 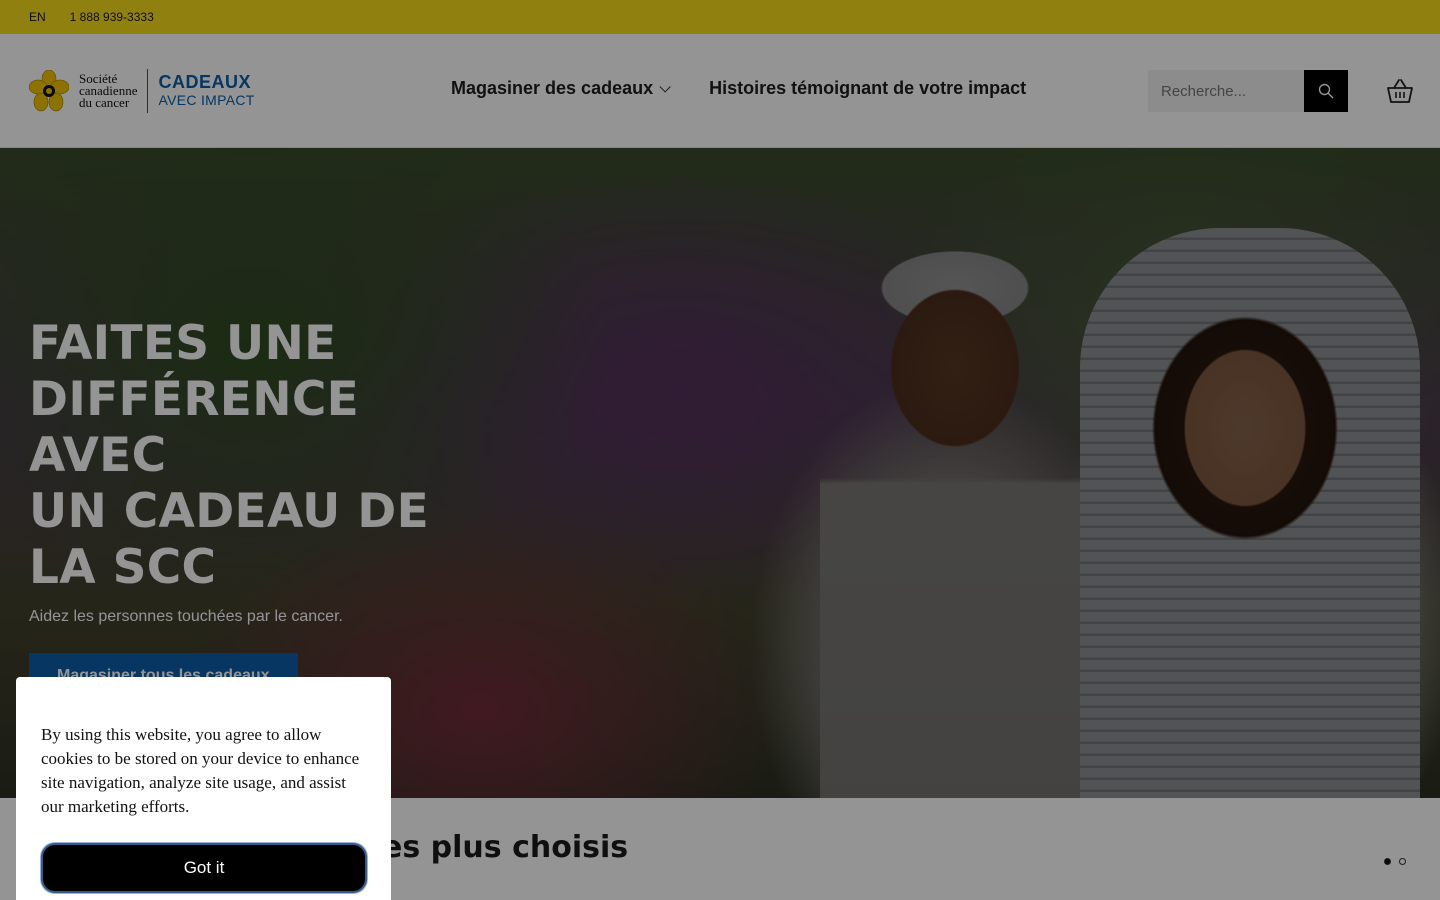 I want to click on chevron-down-icon, so click(x=665, y=86).